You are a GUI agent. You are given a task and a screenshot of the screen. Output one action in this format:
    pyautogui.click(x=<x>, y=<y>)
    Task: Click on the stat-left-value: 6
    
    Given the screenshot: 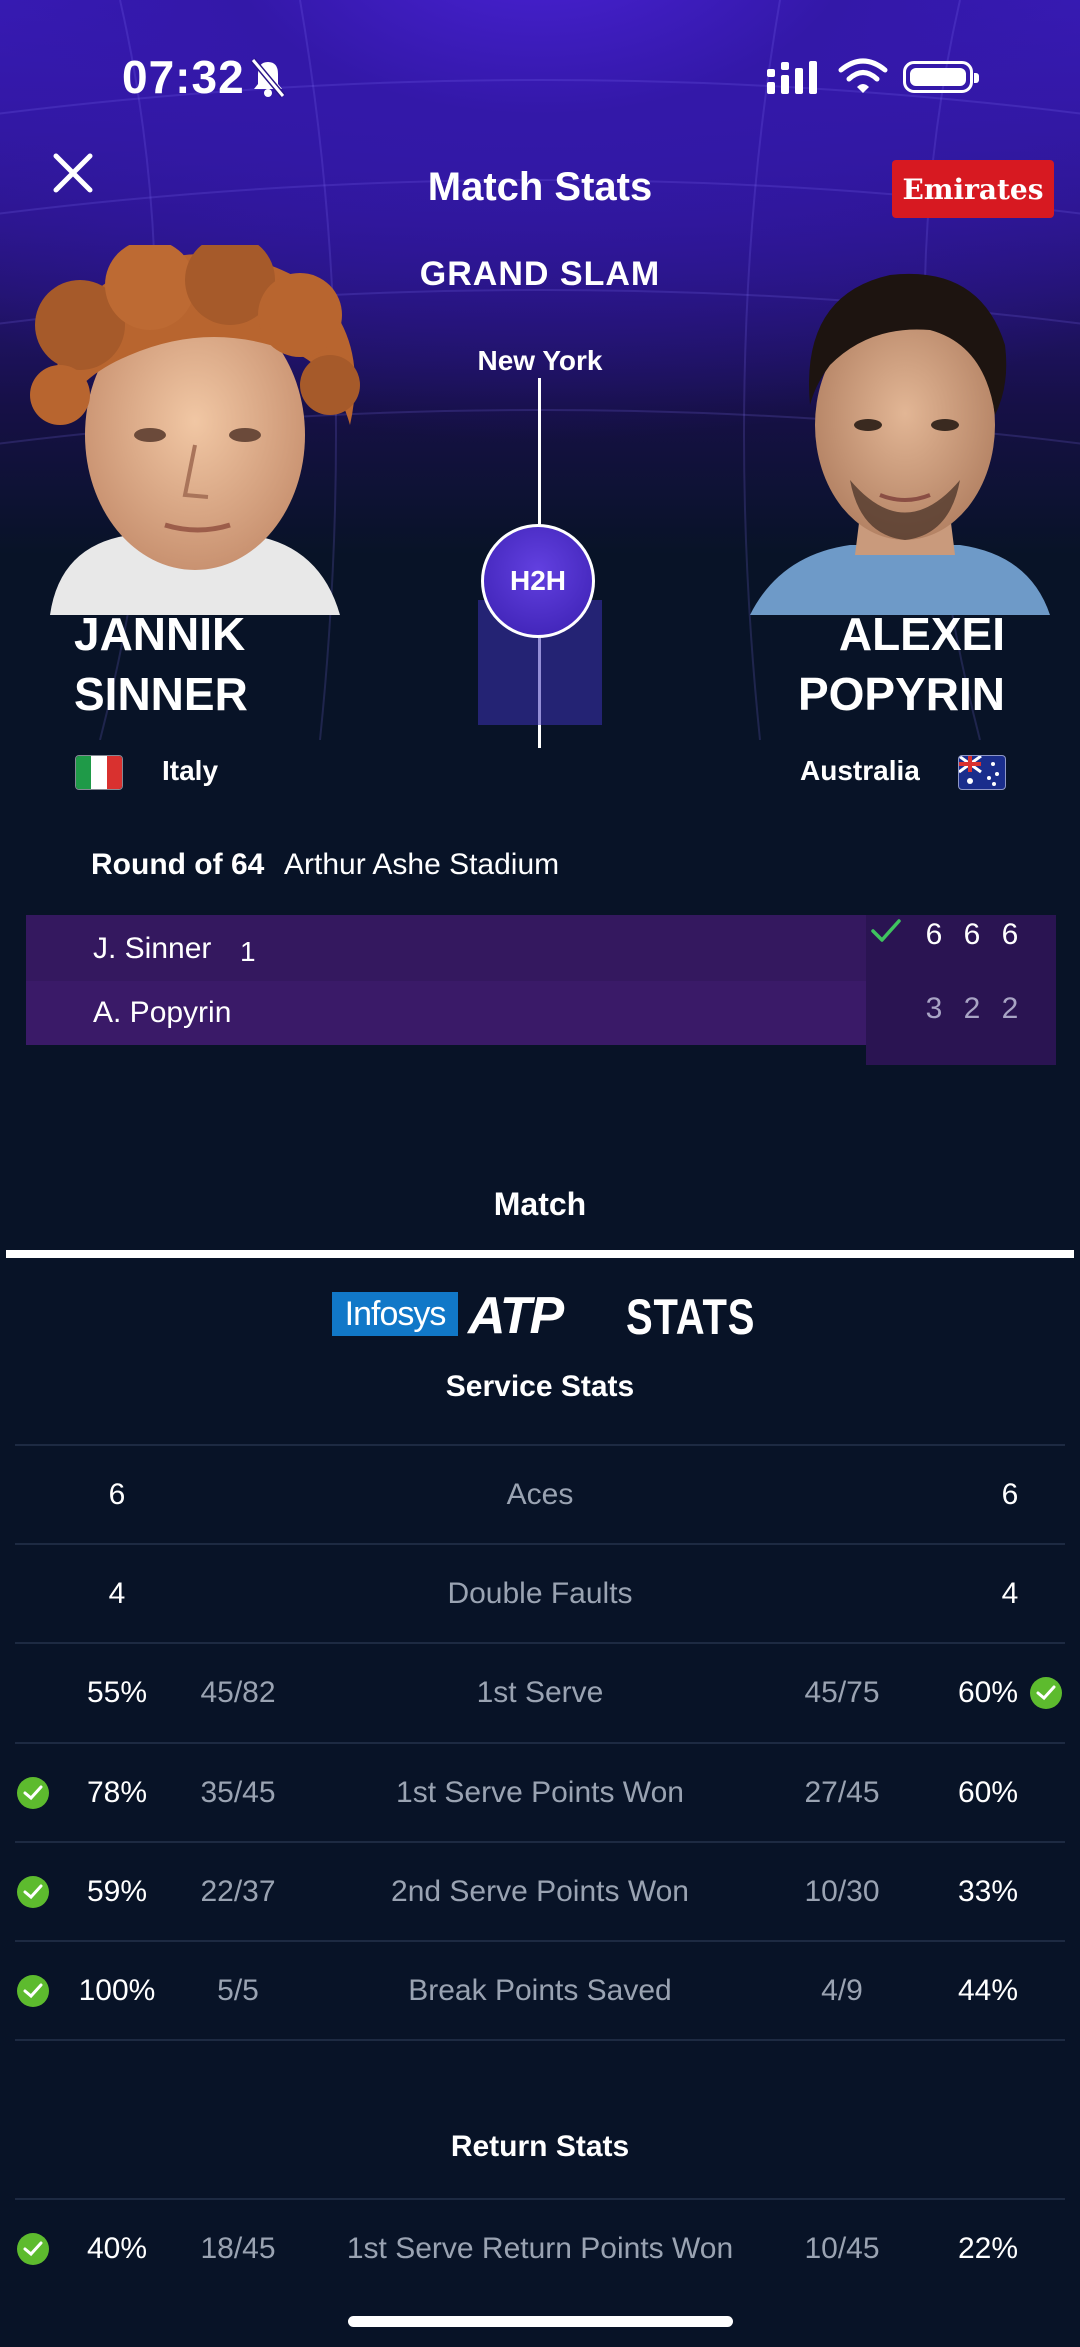 What is the action you would take?
    pyautogui.click(x=117, y=1494)
    